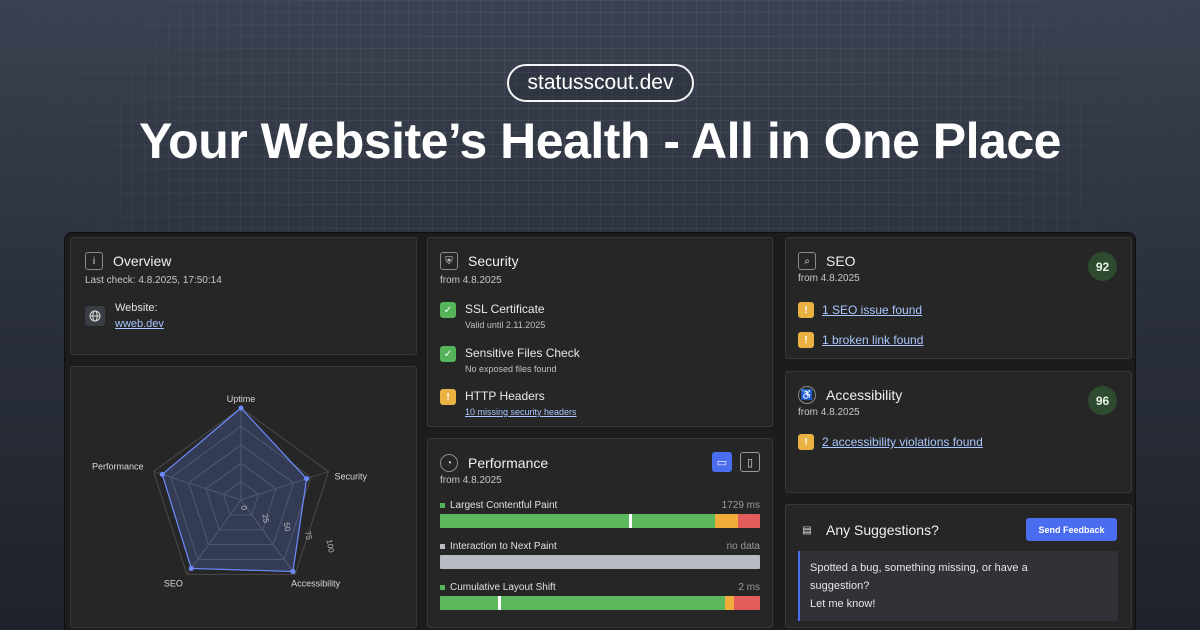 The width and height of the screenshot is (1200, 630). I want to click on accessibility-score-badge: 96, so click(1102, 400).